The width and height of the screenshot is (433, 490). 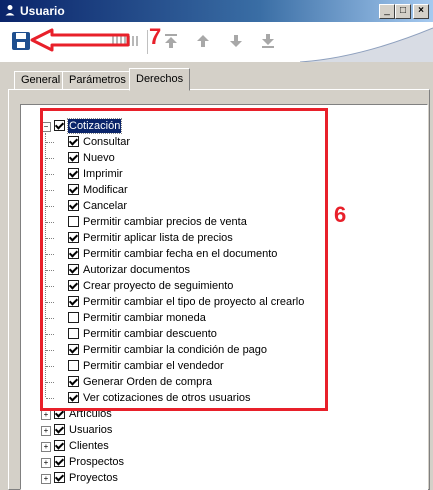 What do you see at coordinates (171, 41) in the screenshot?
I see `move-first-icon` at bounding box center [171, 41].